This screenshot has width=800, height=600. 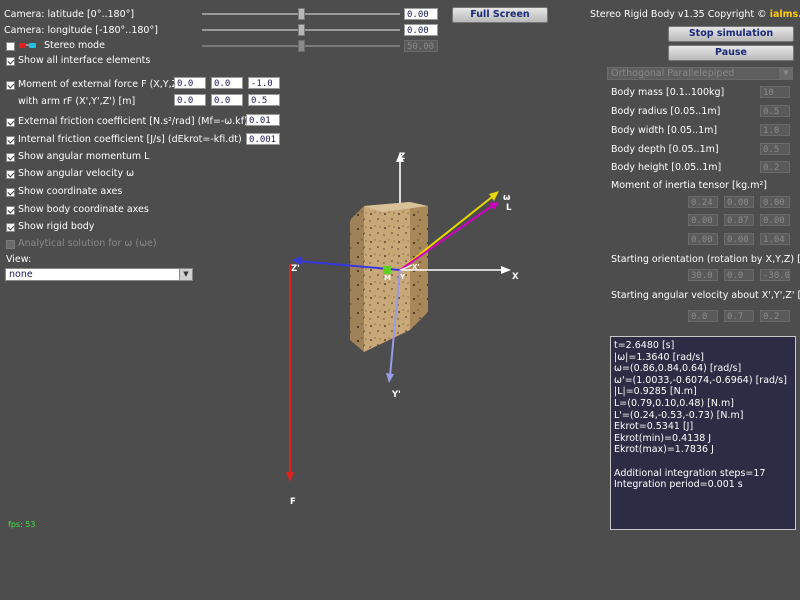 I want to click on y-prime-label: Y', so click(x=396, y=395).